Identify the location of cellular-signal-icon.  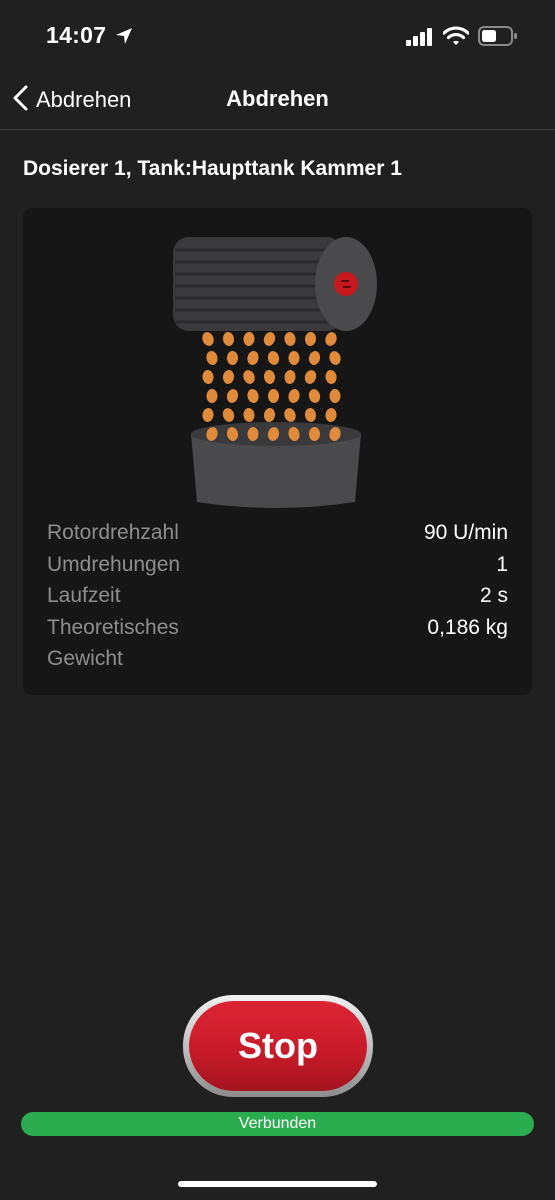
(420, 39).